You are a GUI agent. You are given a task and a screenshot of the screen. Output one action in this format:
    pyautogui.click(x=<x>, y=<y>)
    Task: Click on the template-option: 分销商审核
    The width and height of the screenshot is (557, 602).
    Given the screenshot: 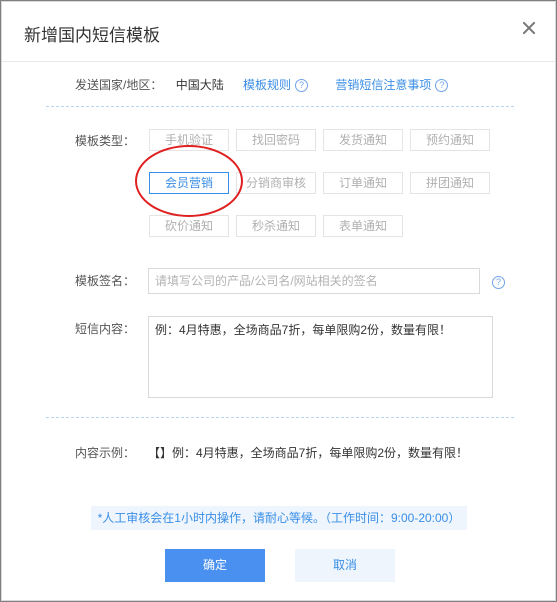 What is the action you would take?
    pyautogui.click(x=276, y=183)
    